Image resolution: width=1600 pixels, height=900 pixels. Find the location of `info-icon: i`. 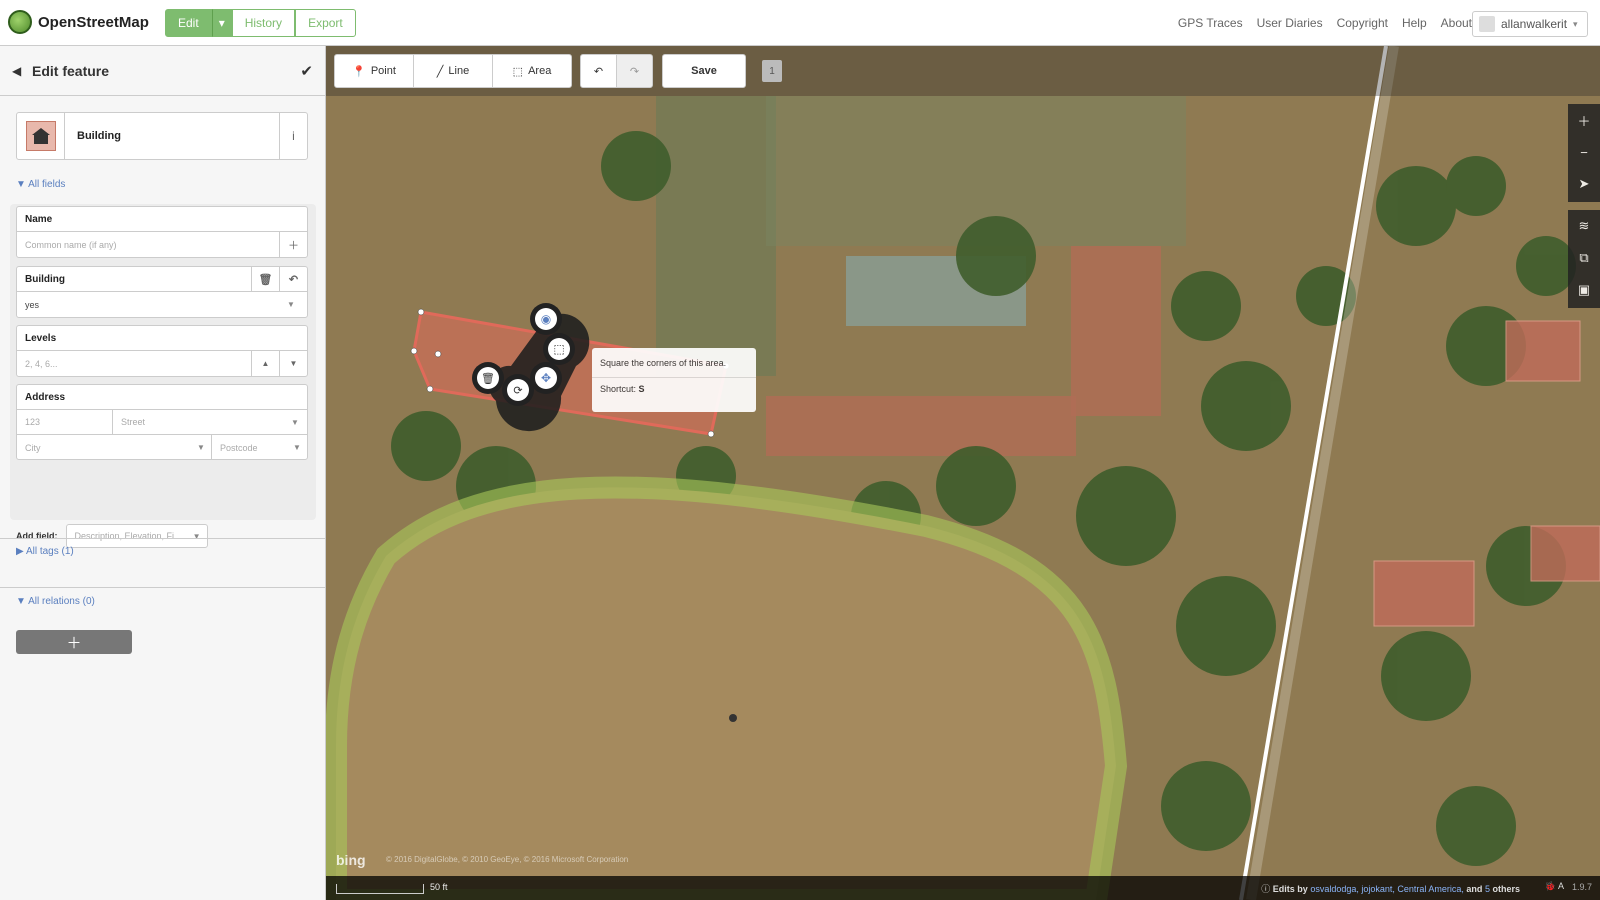

info-icon: i is located at coordinates (293, 136).